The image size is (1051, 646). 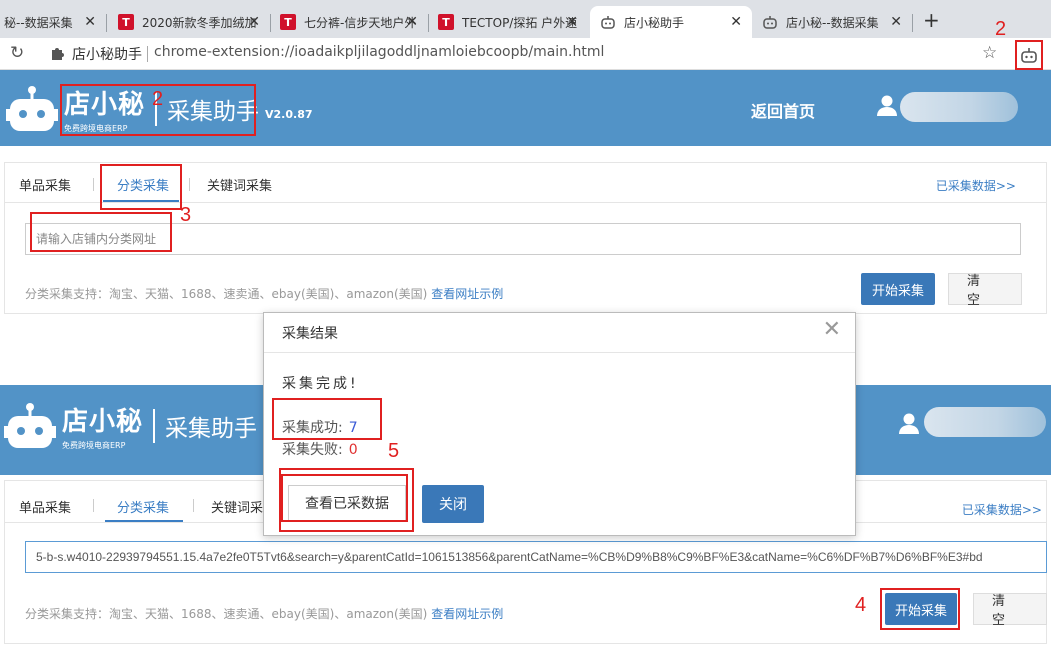 I want to click on browser-tab-1: 秘--数据采集 ✕, so click(x=53, y=22).